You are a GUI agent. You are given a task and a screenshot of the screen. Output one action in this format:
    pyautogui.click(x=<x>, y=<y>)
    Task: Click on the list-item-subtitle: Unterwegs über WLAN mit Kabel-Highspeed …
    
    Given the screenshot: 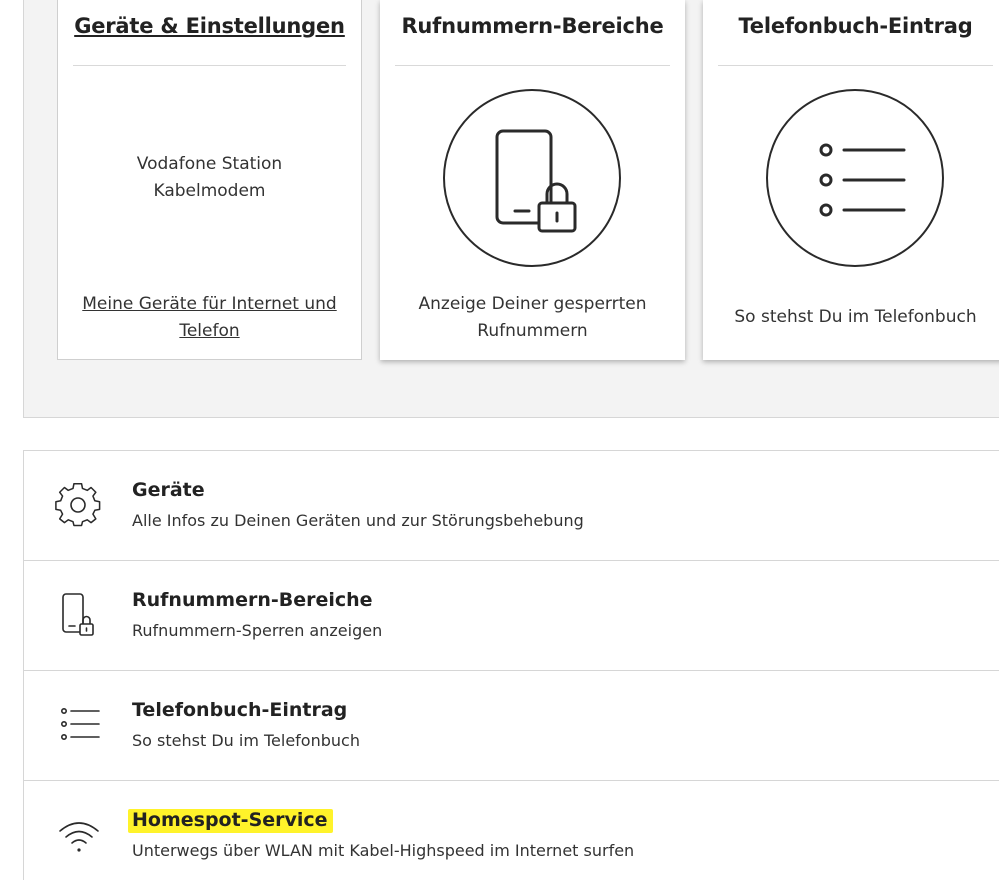 What is the action you would take?
    pyautogui.click(x=383, y=850)
    